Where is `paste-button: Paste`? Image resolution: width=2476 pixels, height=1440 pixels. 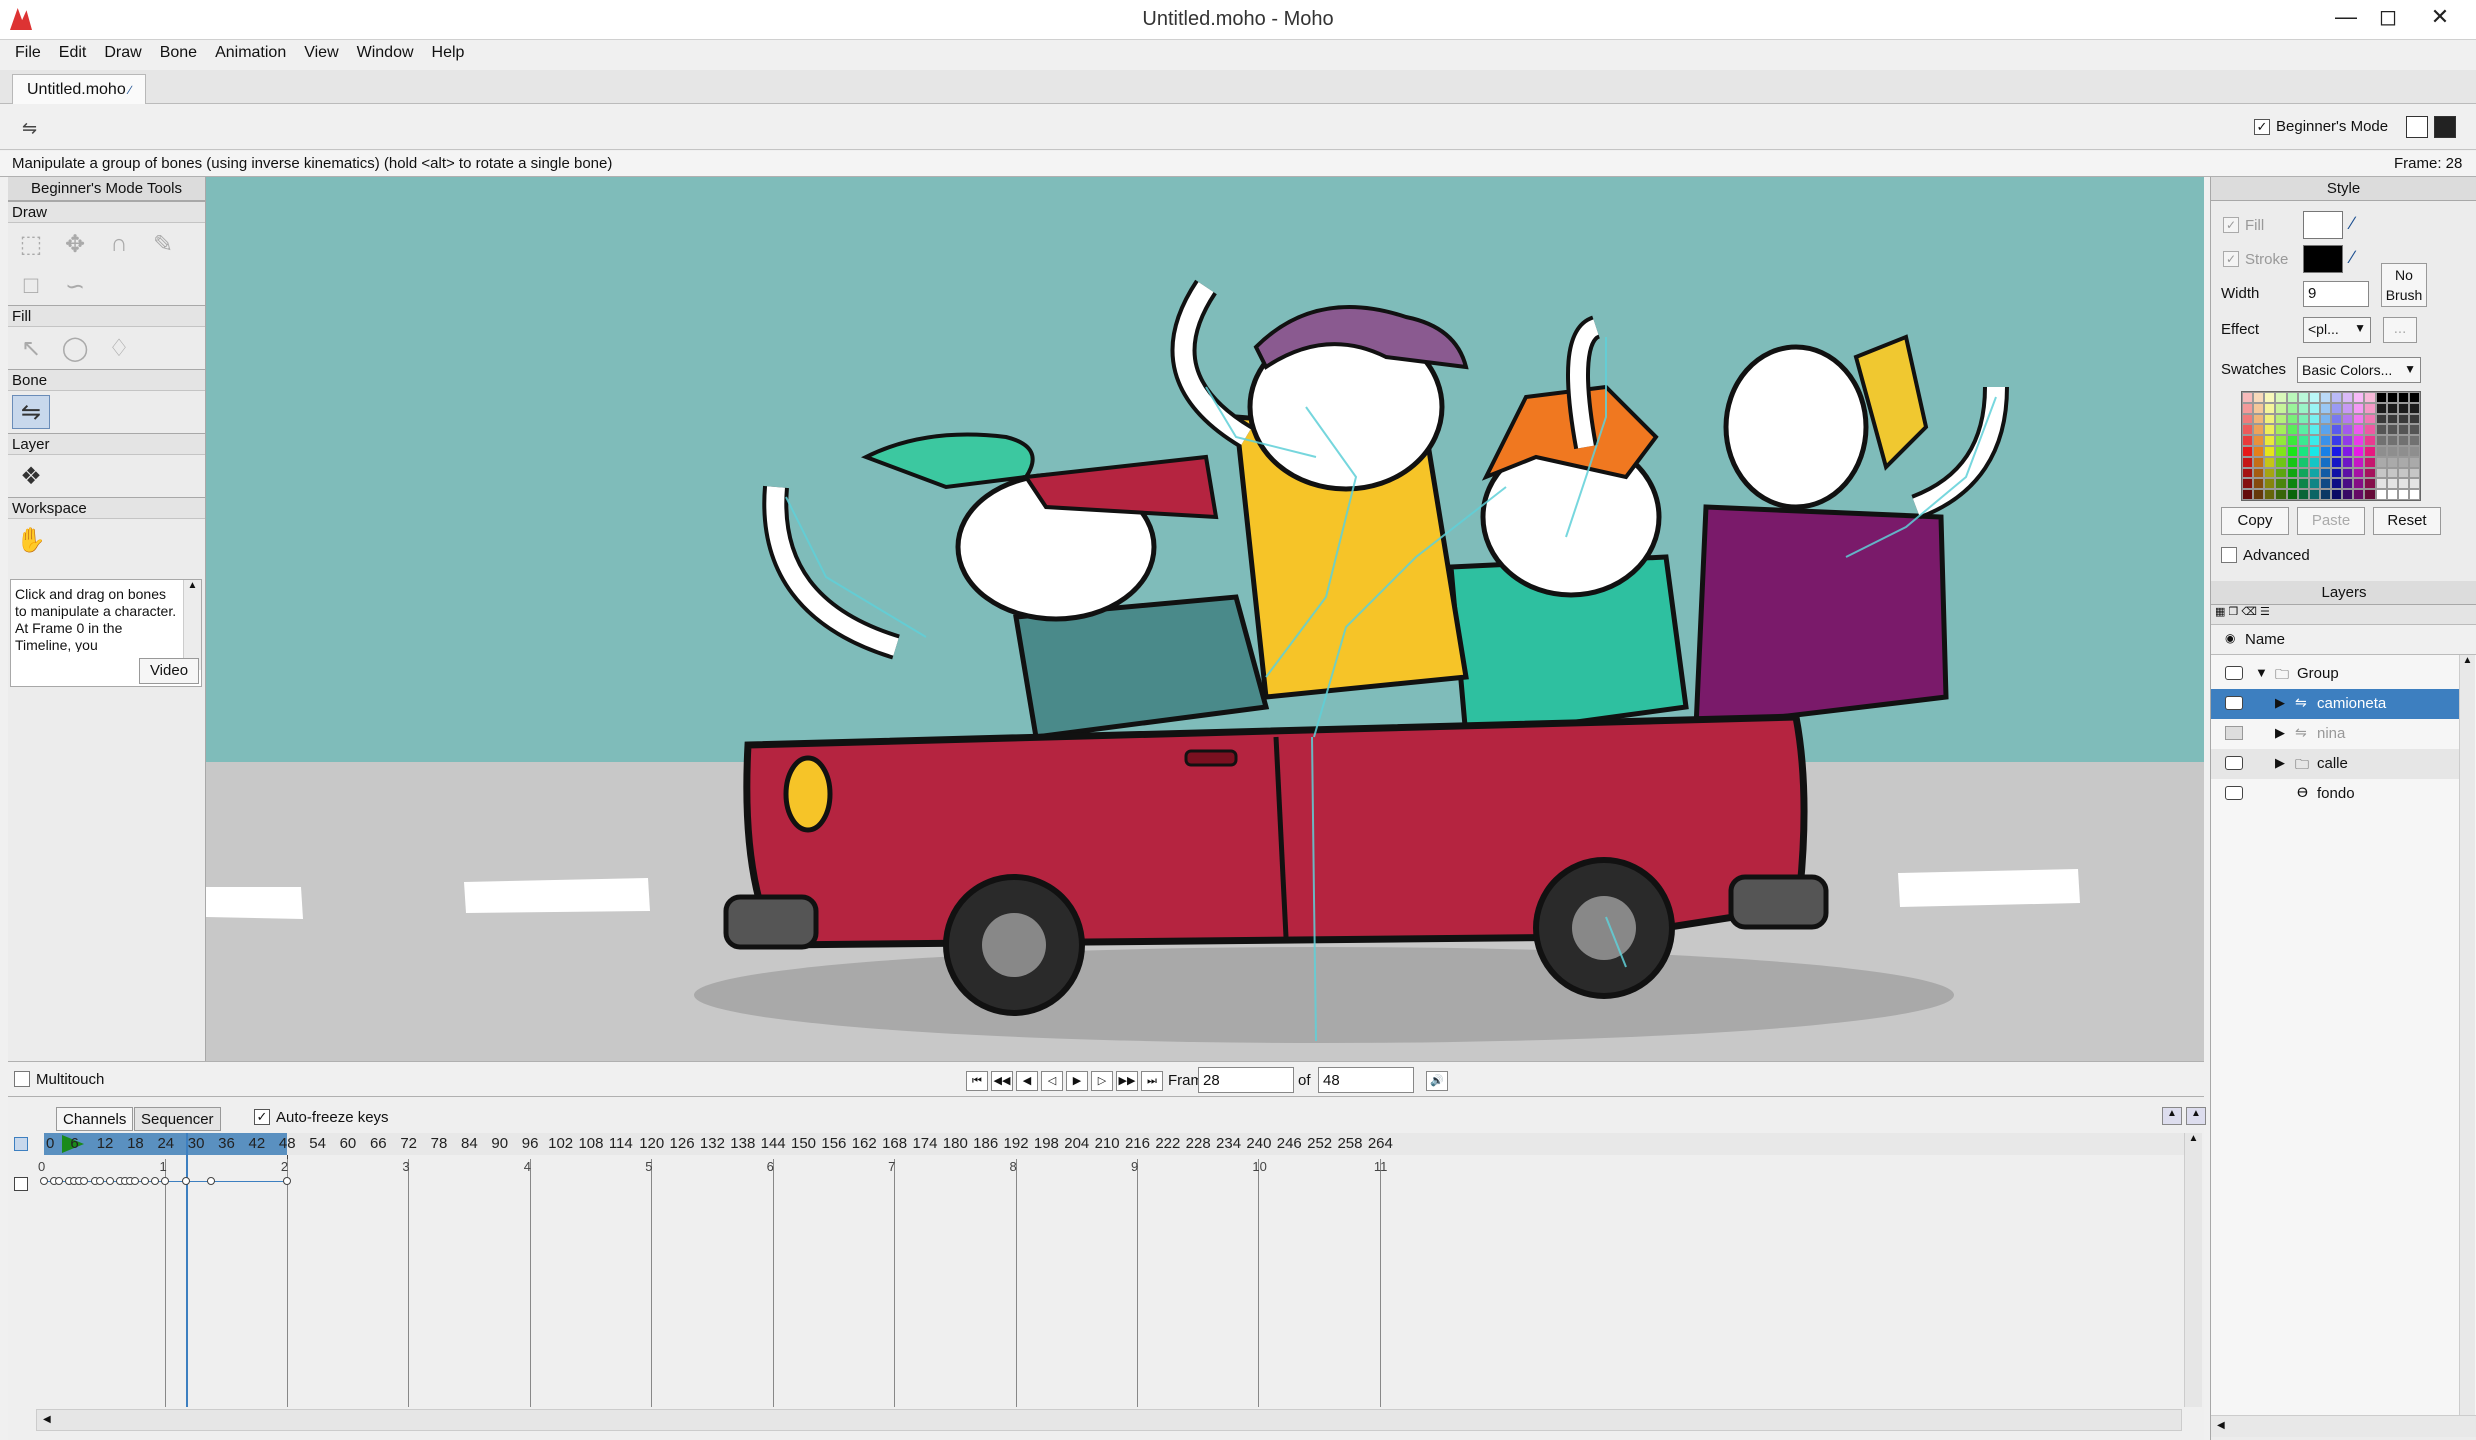
paste-button: Paste is located at coordinates (2331, 521).